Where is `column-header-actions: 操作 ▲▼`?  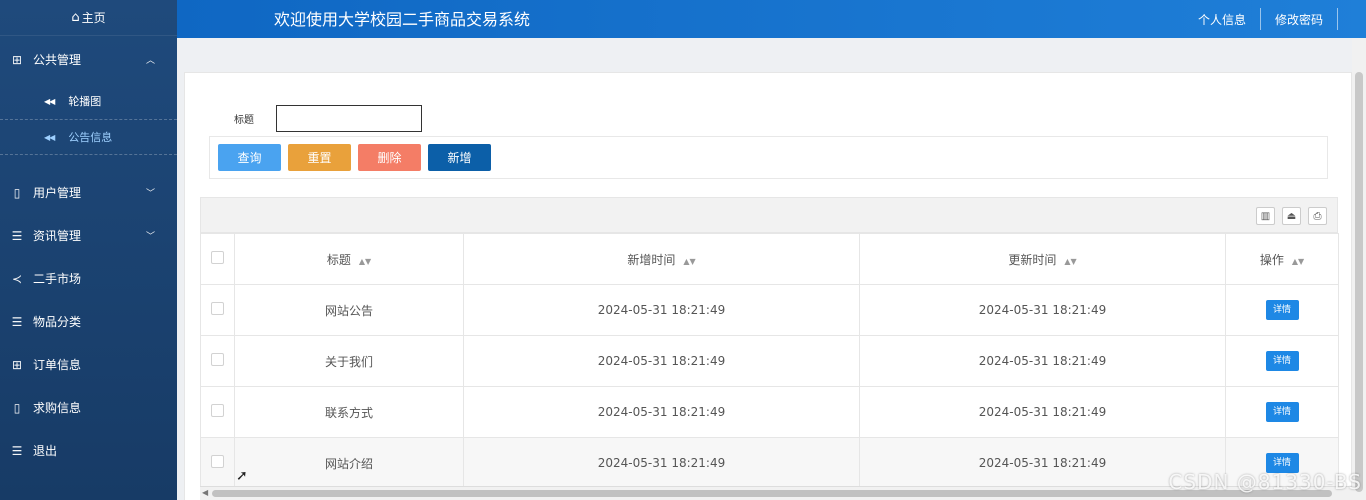
column-header-actions: 操作 ▲▼ is located at coordinates (1282, 259).